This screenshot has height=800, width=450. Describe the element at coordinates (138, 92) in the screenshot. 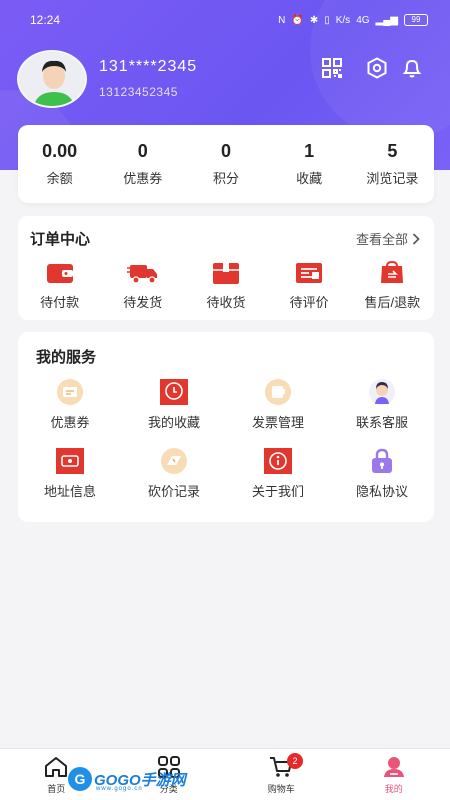

I see `profile-account: 13123452345` at that location.